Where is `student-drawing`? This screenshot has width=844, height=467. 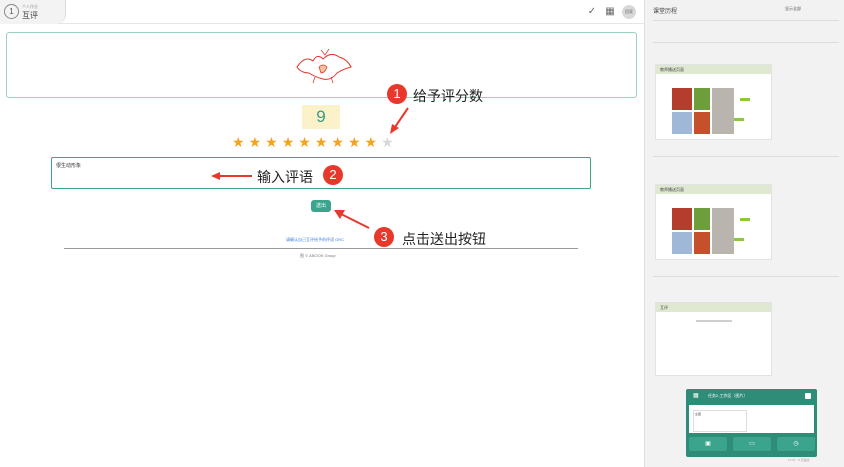
student-drawing is located at coordinates (324, 66).